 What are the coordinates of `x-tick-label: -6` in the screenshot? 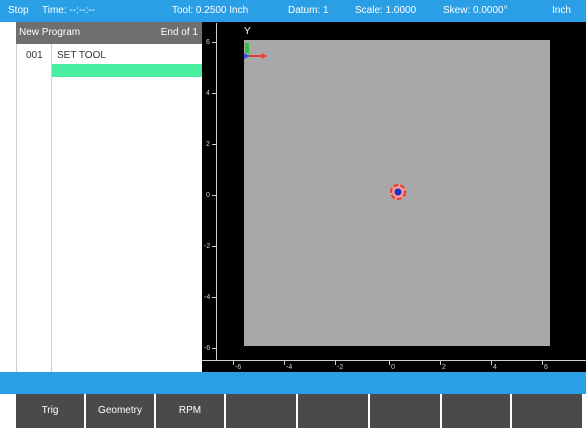 It's located at (238, 367).